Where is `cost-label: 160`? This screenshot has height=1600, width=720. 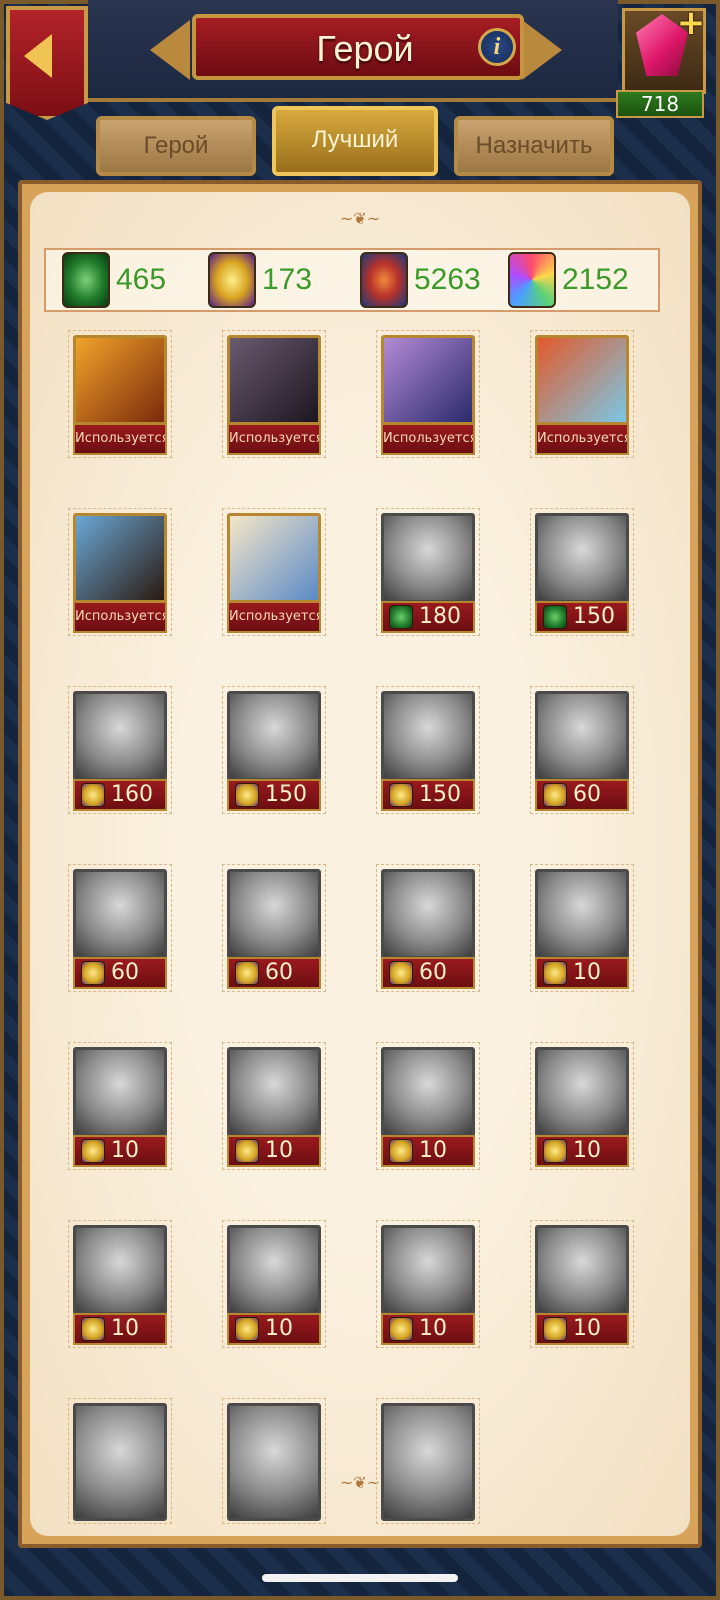 cost-label: 160 is located at coordinates (120, 795).